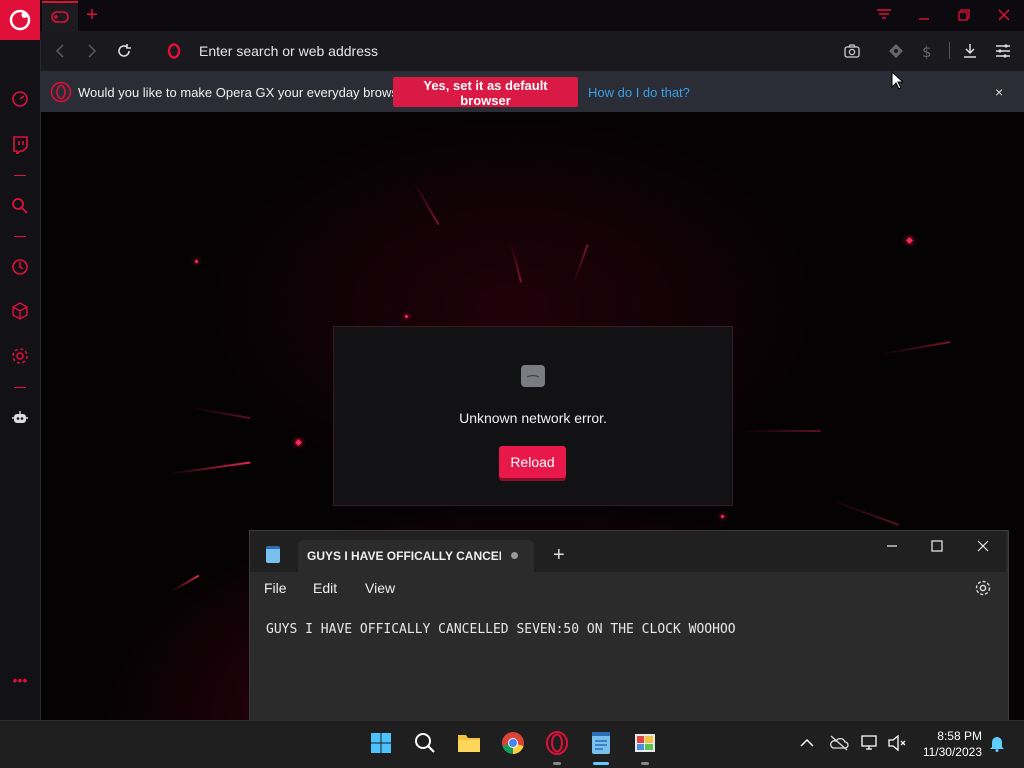  Describe the element at coordinates (559, 555) in the screenshot. I see `notepad-new-tab-button: +` at that location.